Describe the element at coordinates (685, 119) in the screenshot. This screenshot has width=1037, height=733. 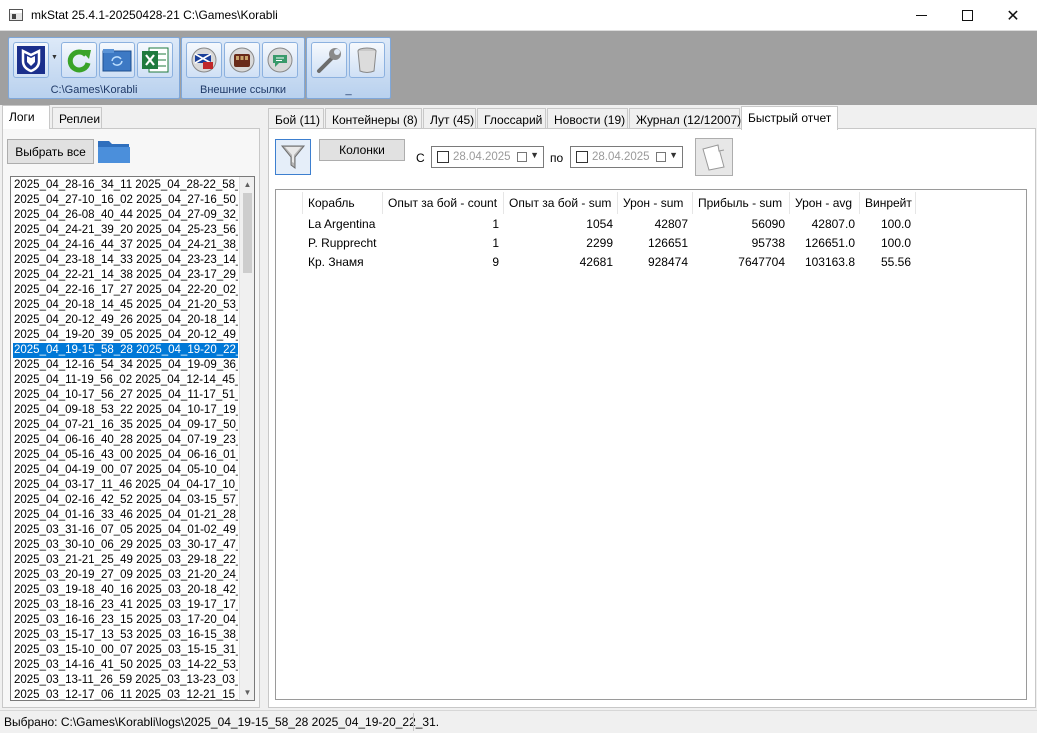
I see `report-tab: Журнал (12/12007)` at that location.